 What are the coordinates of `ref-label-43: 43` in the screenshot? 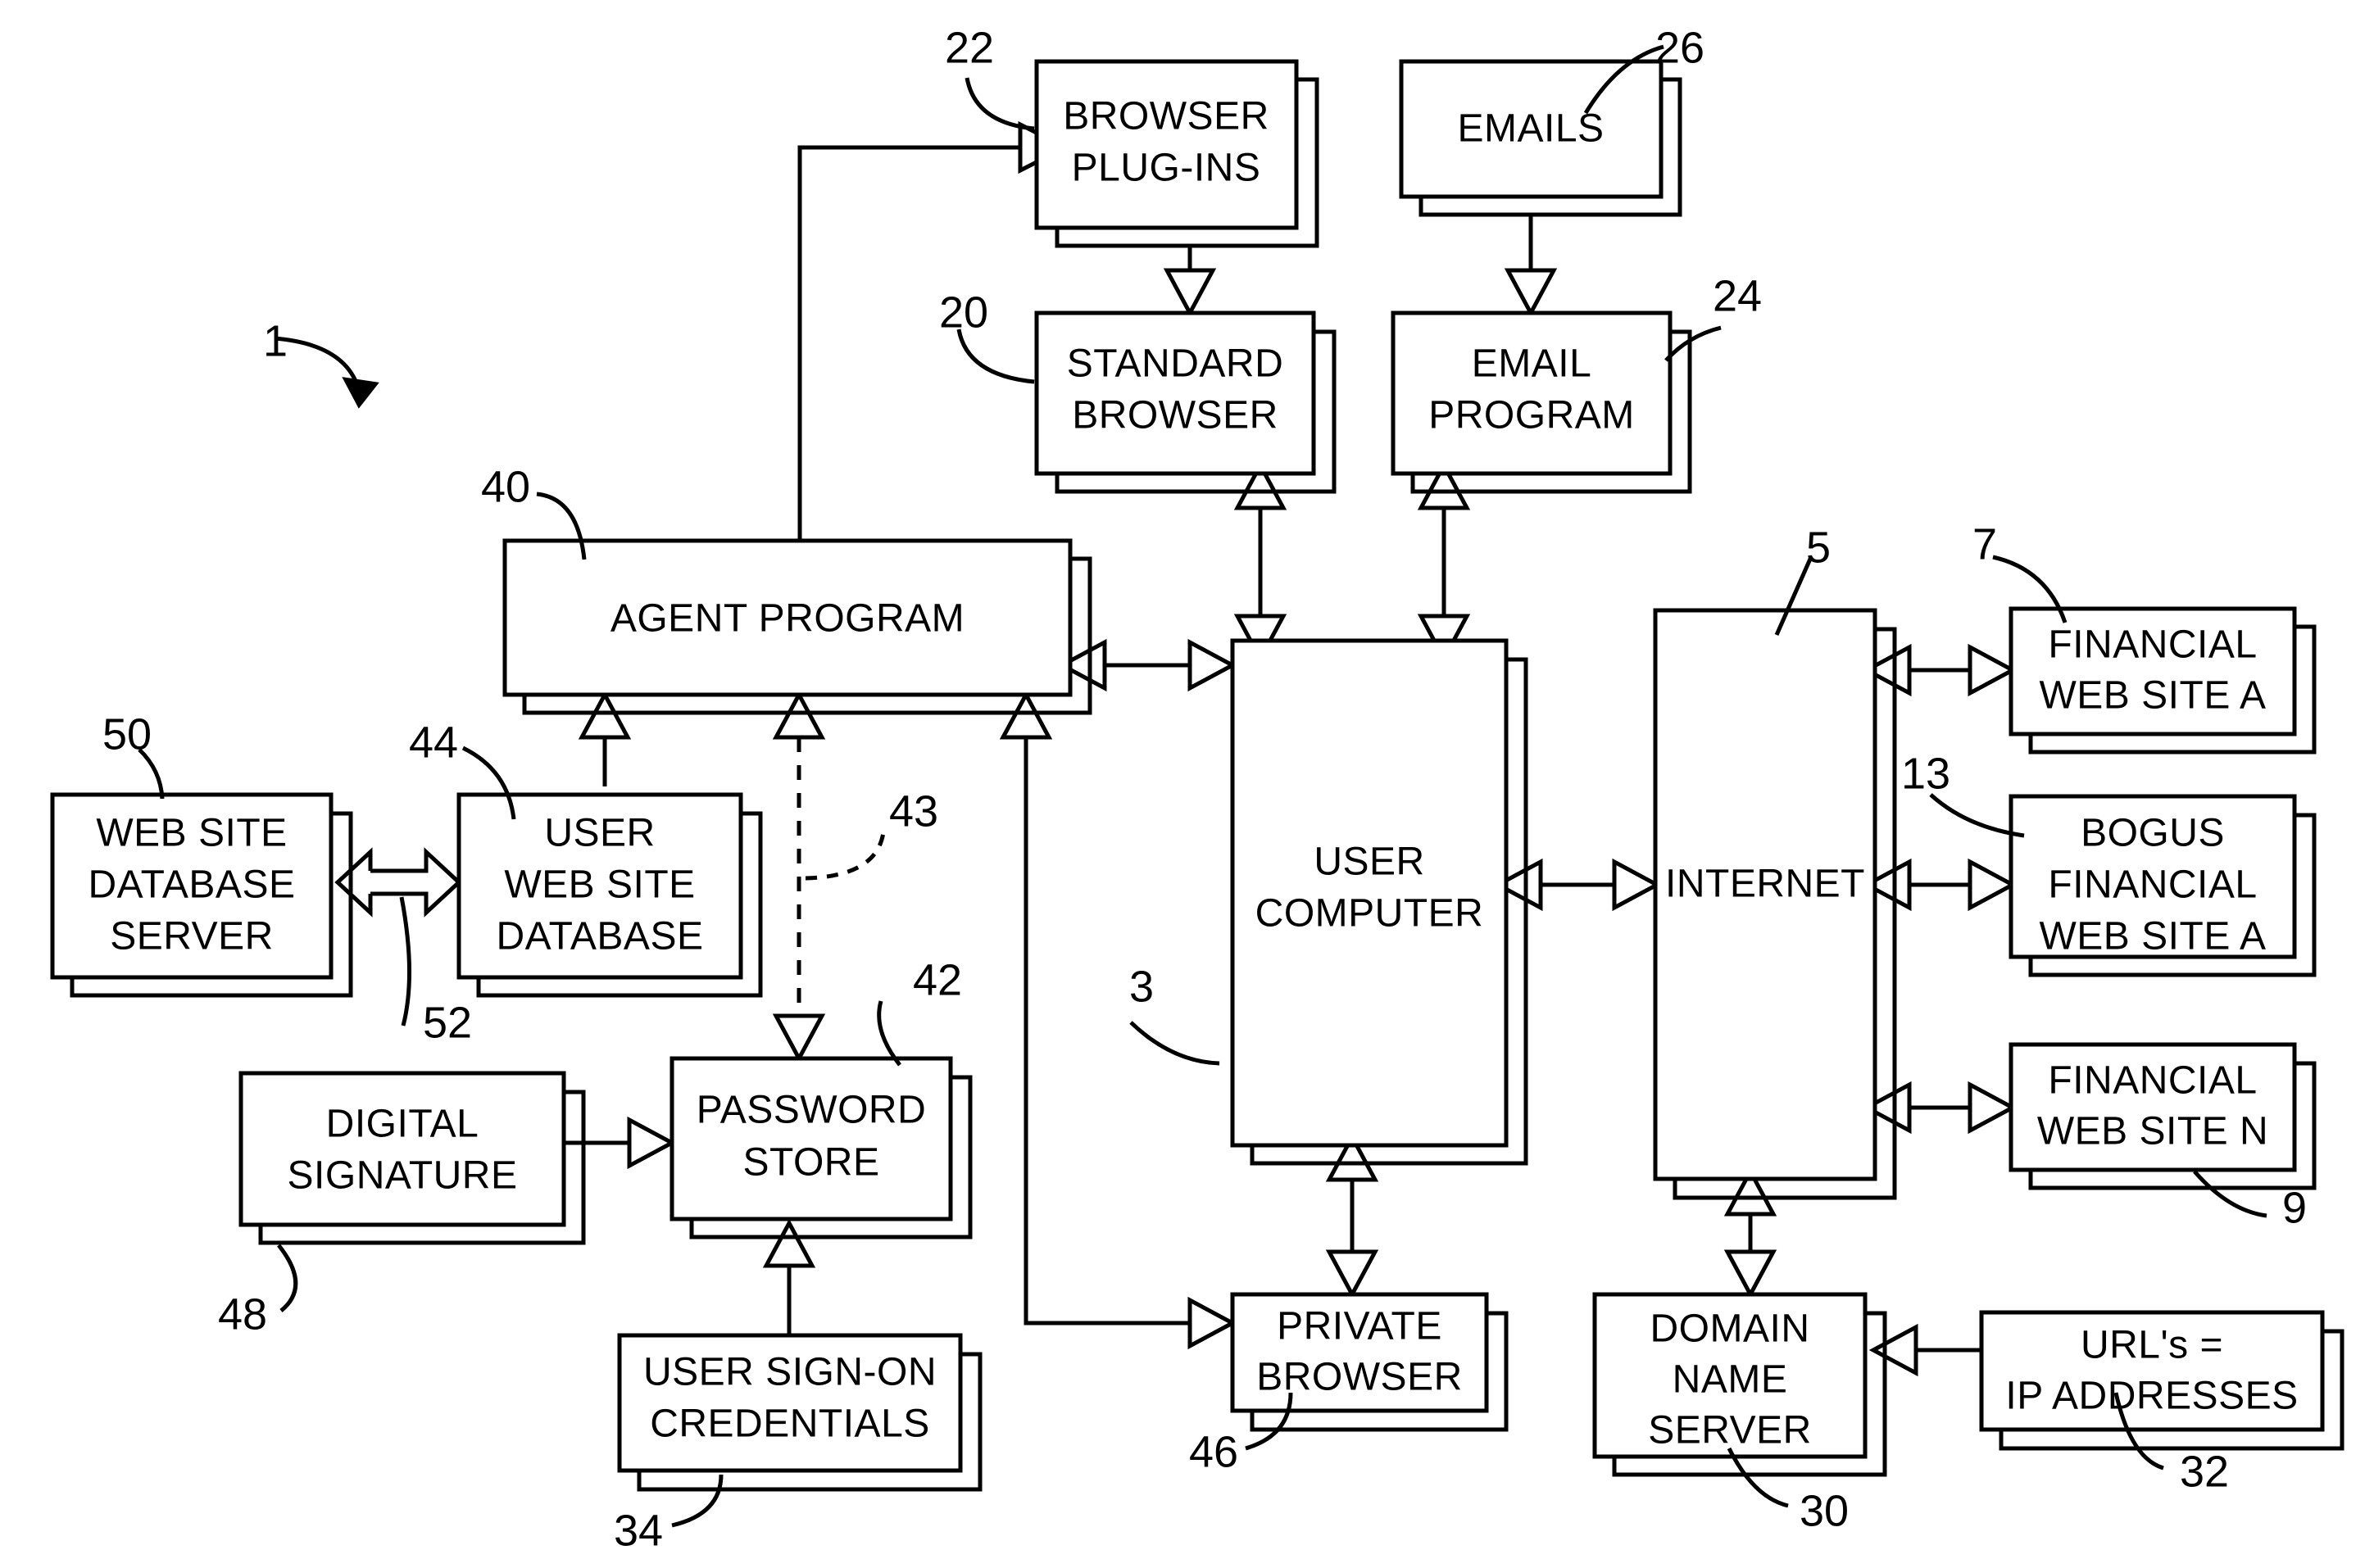 It's located at (913, 811).